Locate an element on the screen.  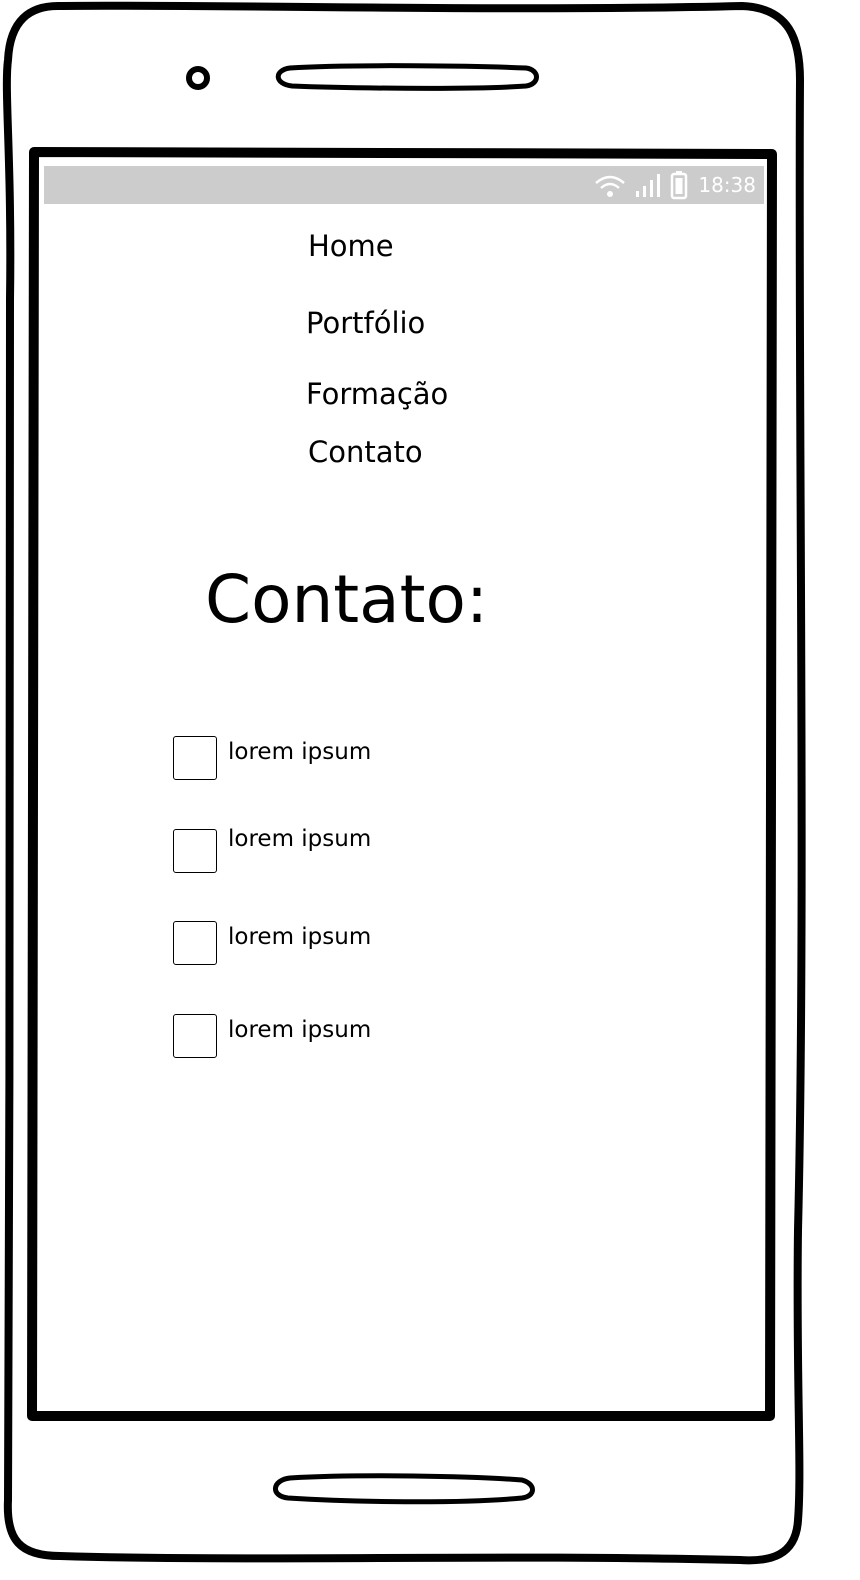
nav-item-home: Home is located at coordinates (351, 246).